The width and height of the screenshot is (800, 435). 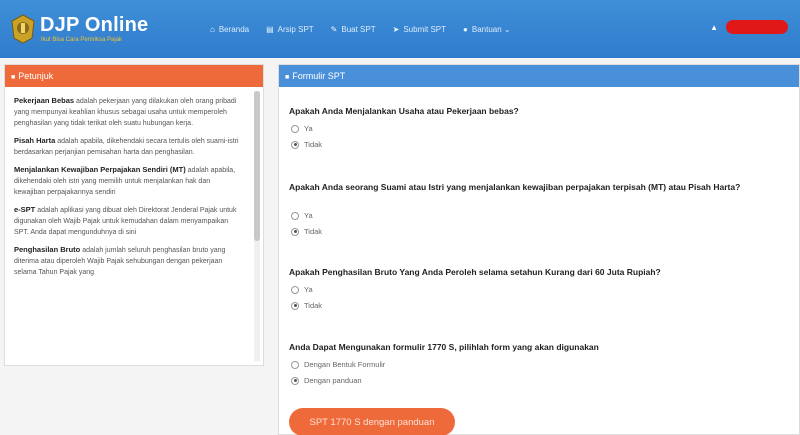 I want to click on edit-icon: ✎, so click(x=334, y=29).